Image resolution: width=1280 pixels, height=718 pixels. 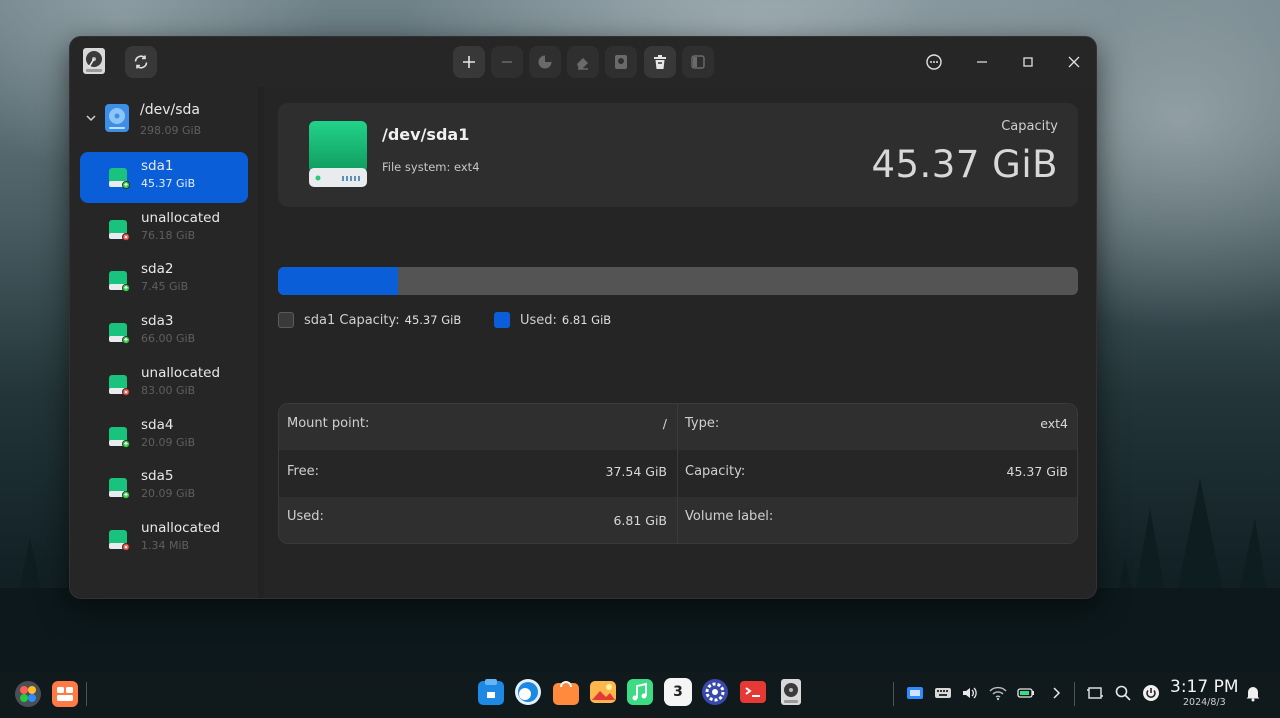 What do you see at coordinates (157, 269) in the screenshot?
I see `partition-name: sda2` at bounding box center [157, 269].